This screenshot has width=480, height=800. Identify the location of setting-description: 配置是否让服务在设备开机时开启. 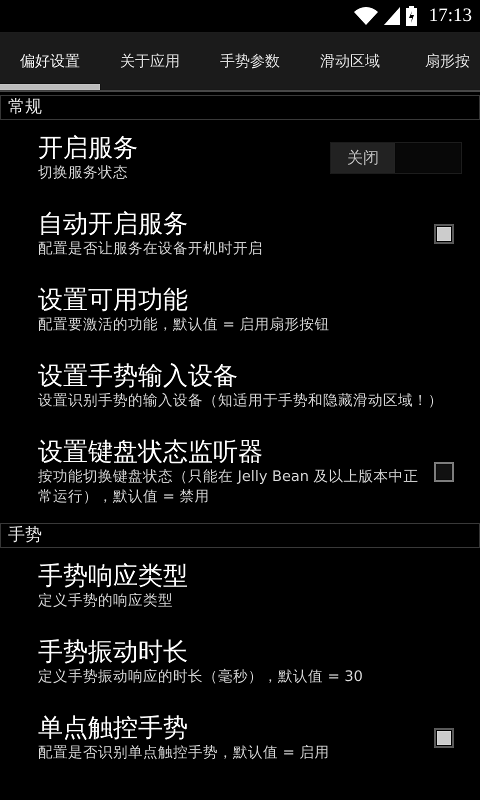
(151, 249).